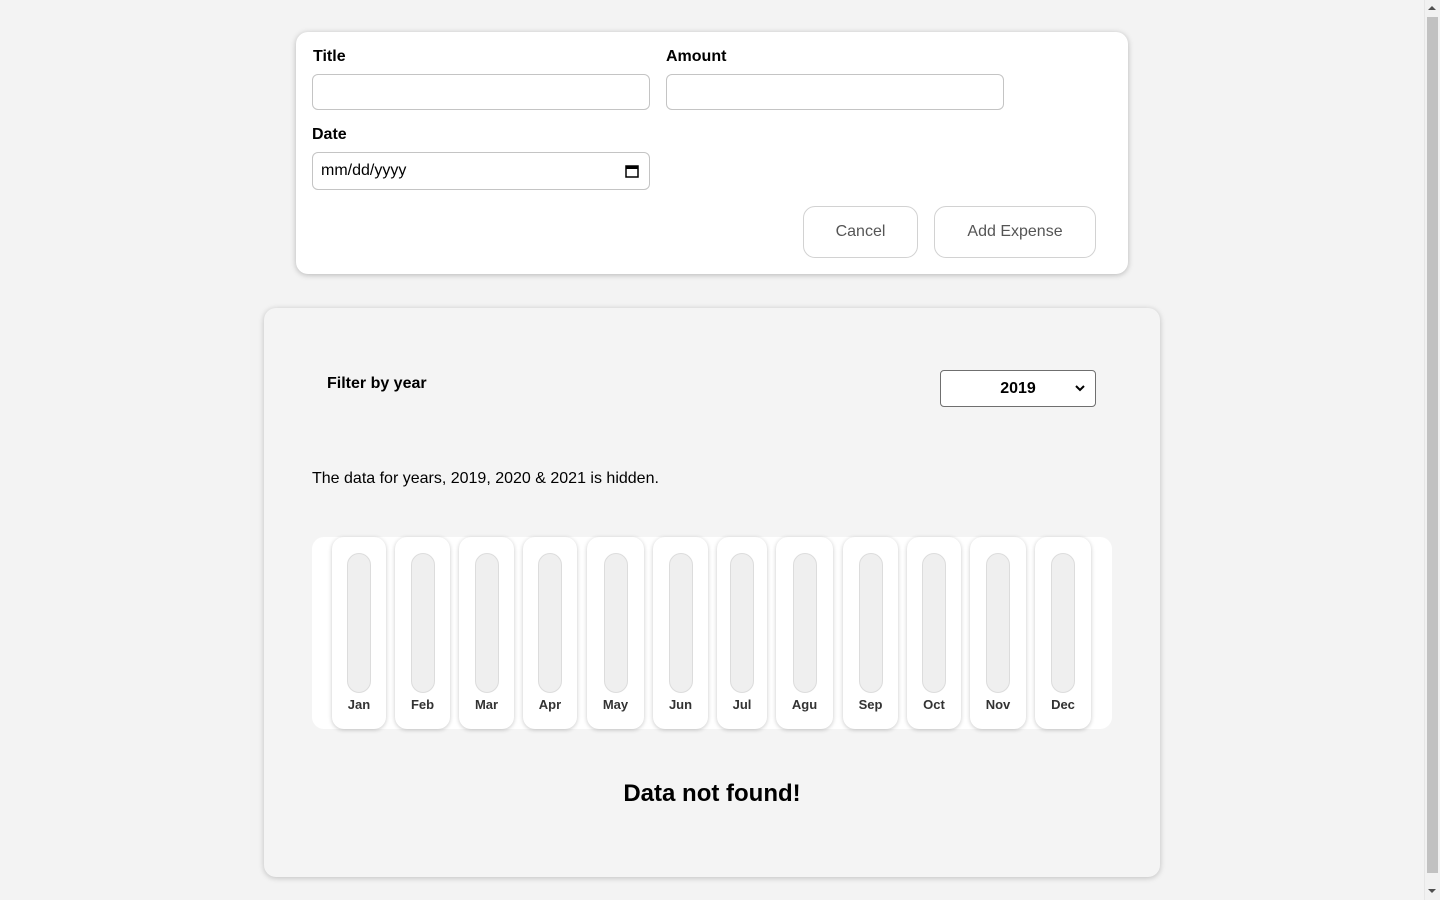 Image resolution: width=1440 pixels, height=900 pixels. I want to click on date-value: mm/dd/yyyy, so click(364, 170).